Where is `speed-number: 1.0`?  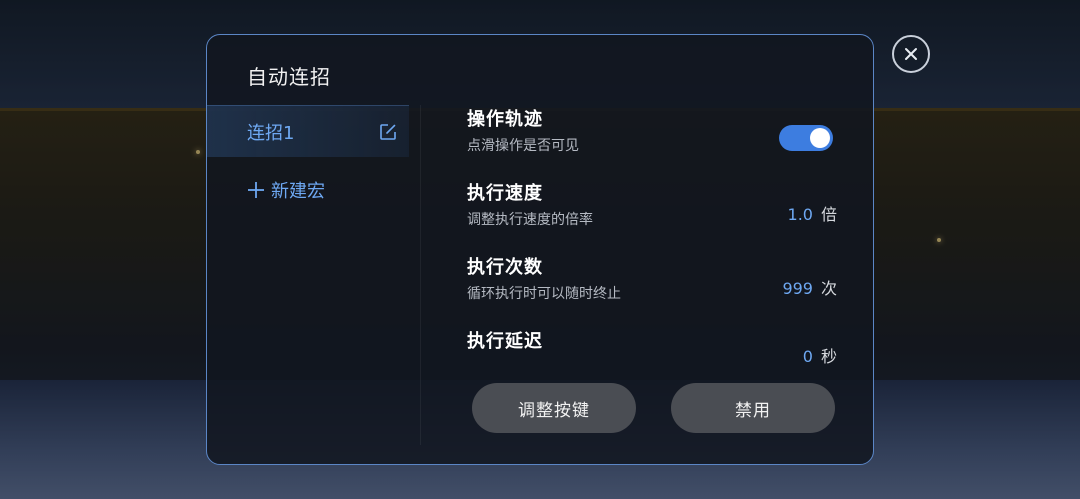 speed-number: 1.0 is located at coordinates (800, 214).